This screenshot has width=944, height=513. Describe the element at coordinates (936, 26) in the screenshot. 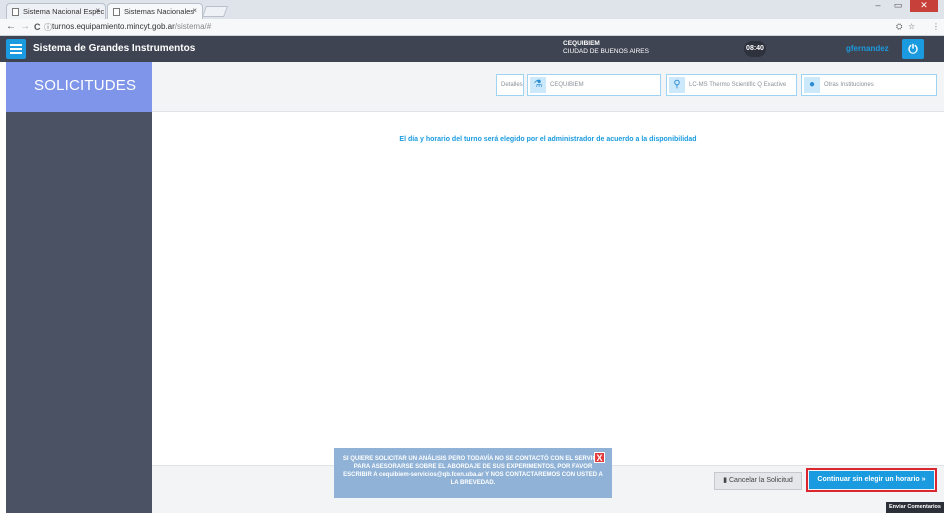

I see `browser-menu-icon: ⋮` at that location.